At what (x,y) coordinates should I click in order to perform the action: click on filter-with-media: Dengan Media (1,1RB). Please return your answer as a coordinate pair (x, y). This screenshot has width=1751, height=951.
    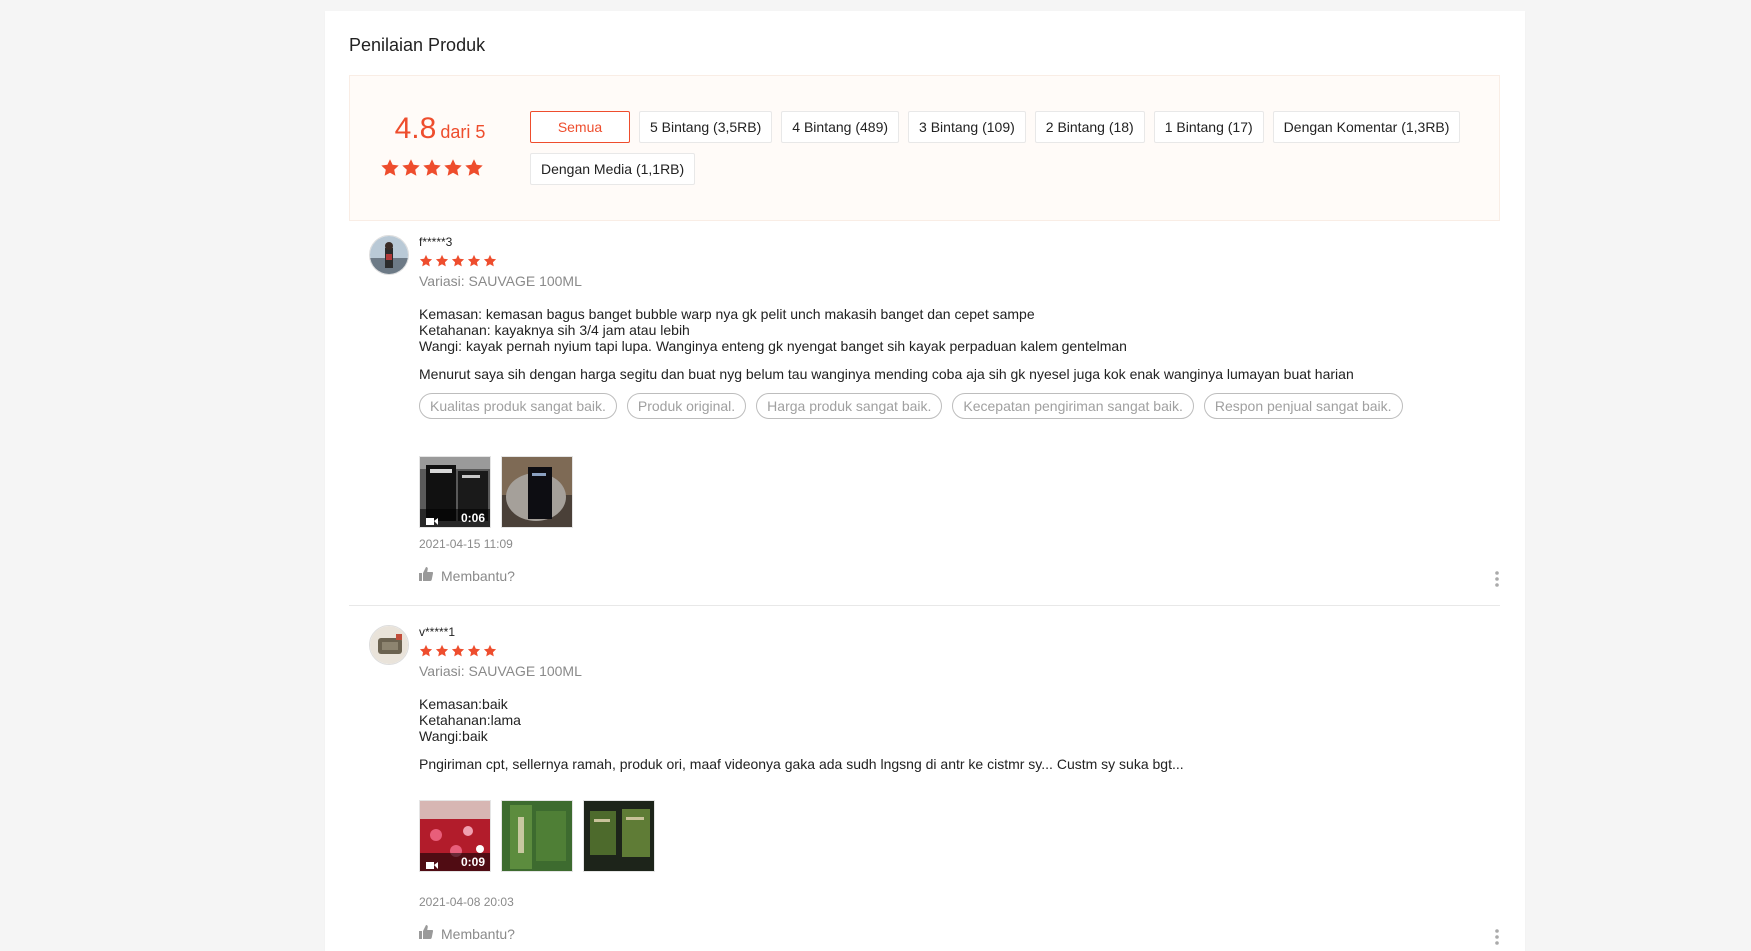
    Looking at the image, I should click on (613, 169).